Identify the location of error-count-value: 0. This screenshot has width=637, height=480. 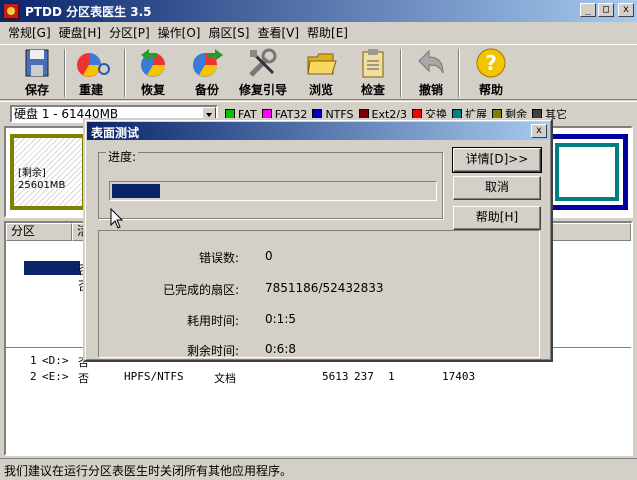
(269, 256).